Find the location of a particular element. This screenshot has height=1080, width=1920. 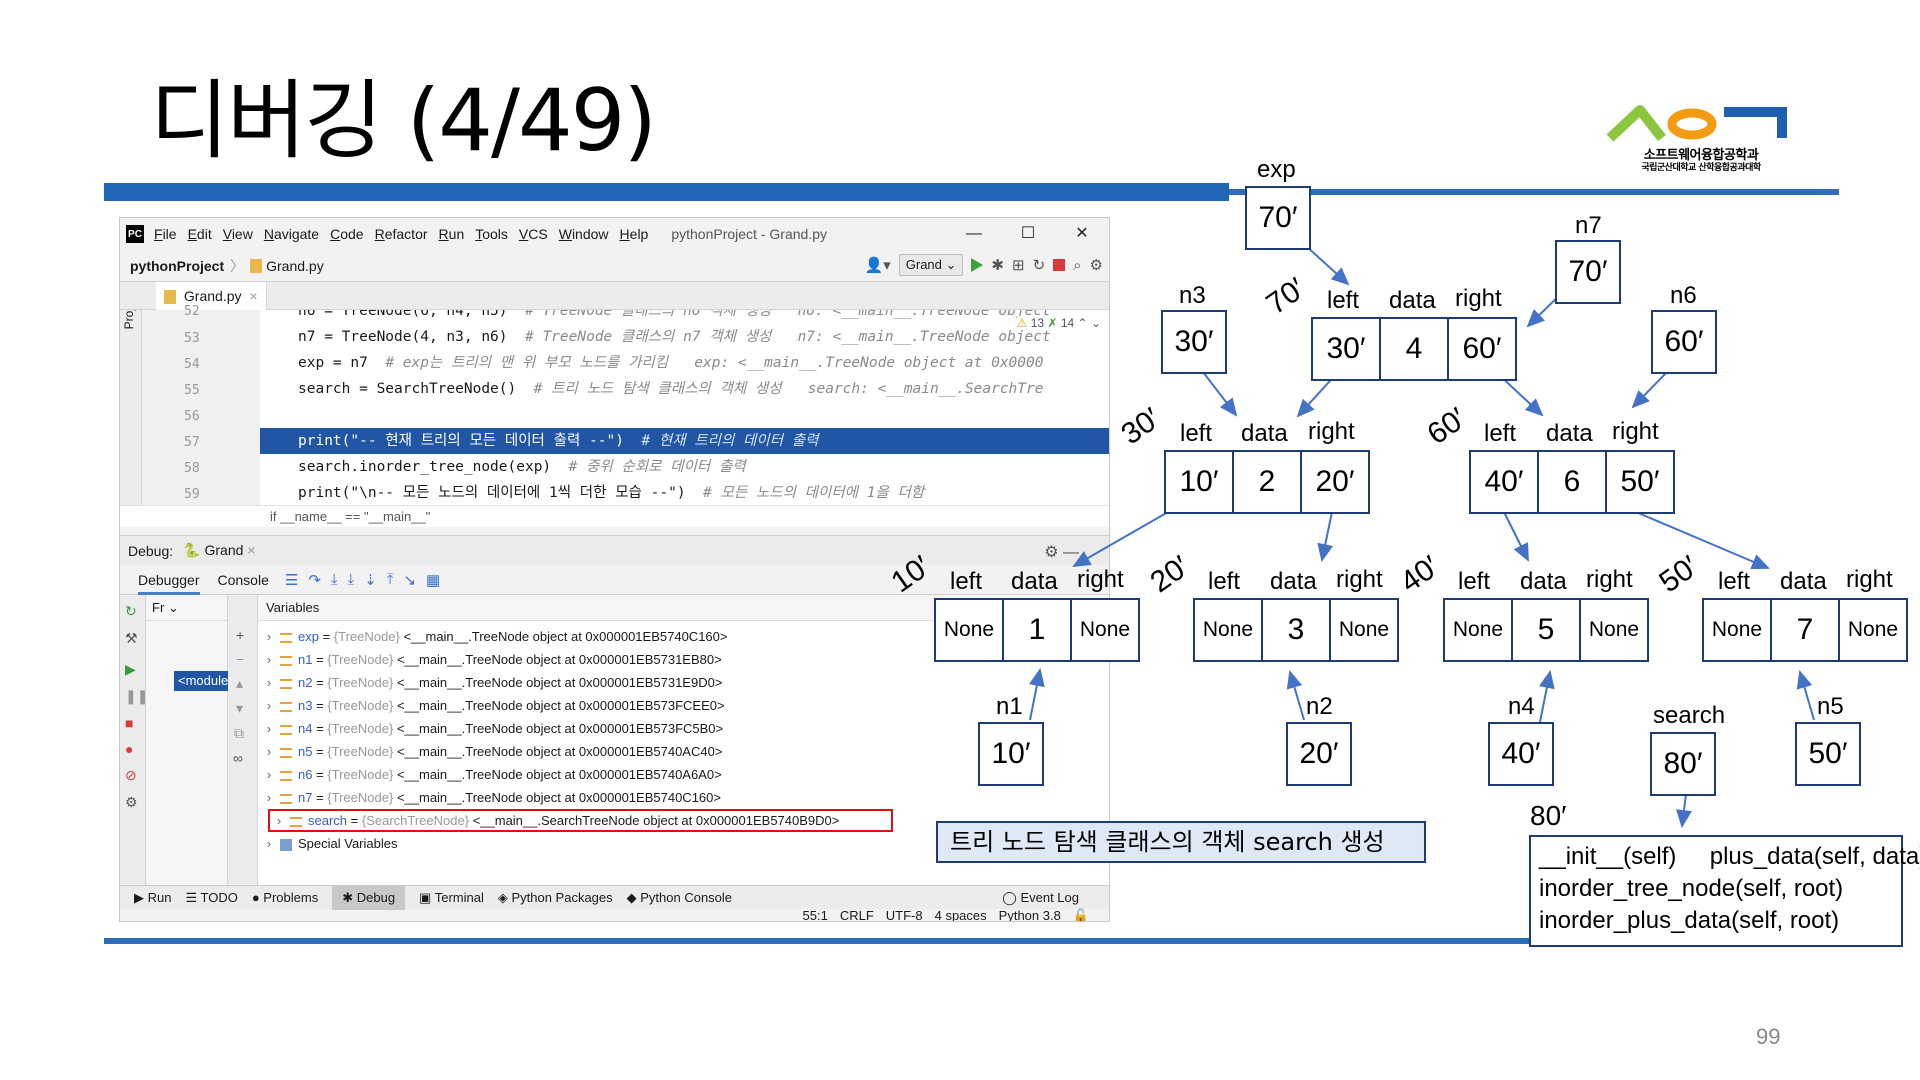

breadcrumb-project: pythonProject is located at coordinates (177, 266).